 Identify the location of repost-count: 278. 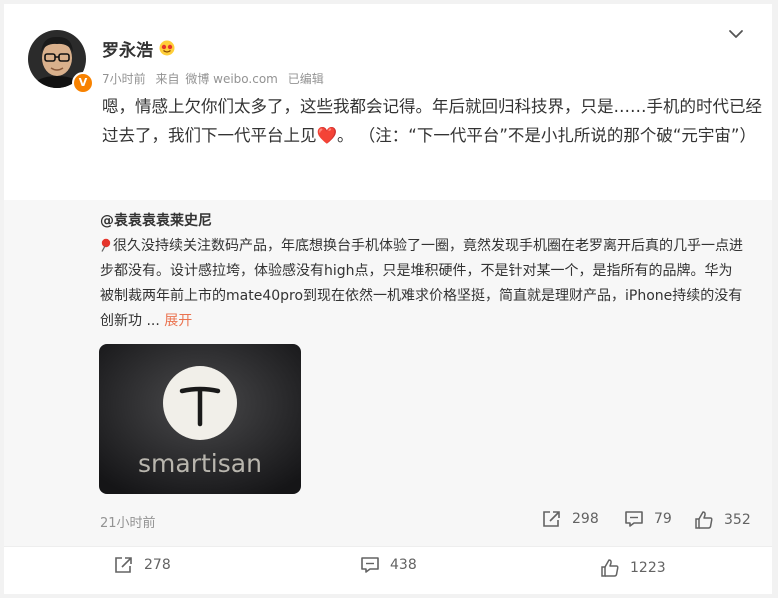
(157, 565).